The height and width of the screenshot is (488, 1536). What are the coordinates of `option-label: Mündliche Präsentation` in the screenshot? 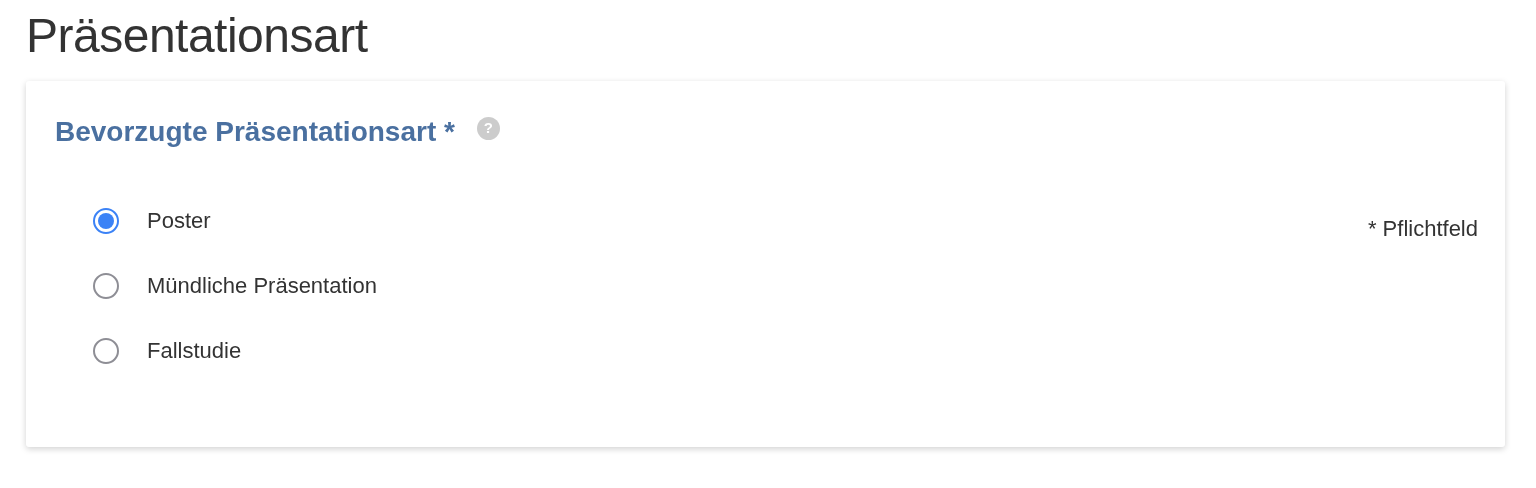 It's located at (262, 286).